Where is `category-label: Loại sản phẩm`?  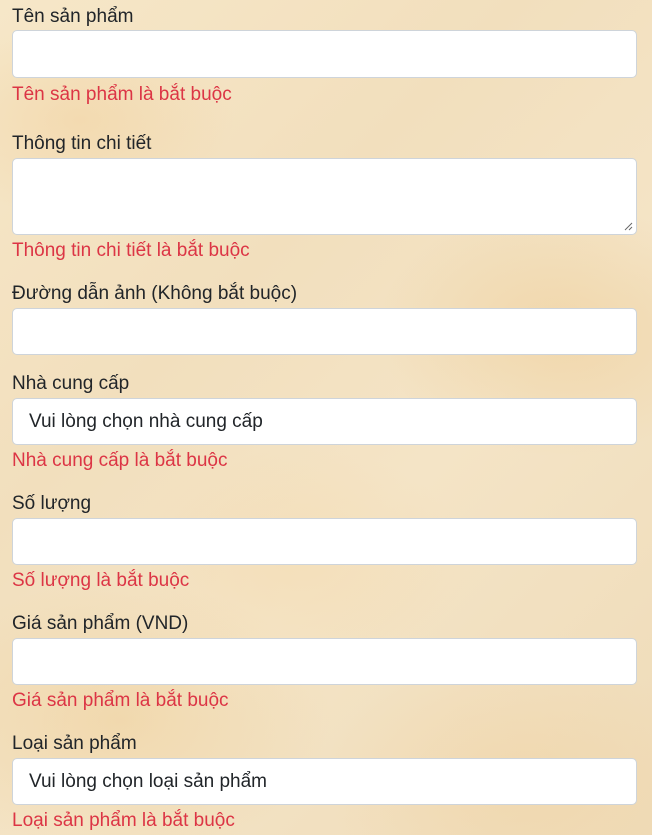
category-label: Loại sản phẩm is located at coordinates (74, 743).